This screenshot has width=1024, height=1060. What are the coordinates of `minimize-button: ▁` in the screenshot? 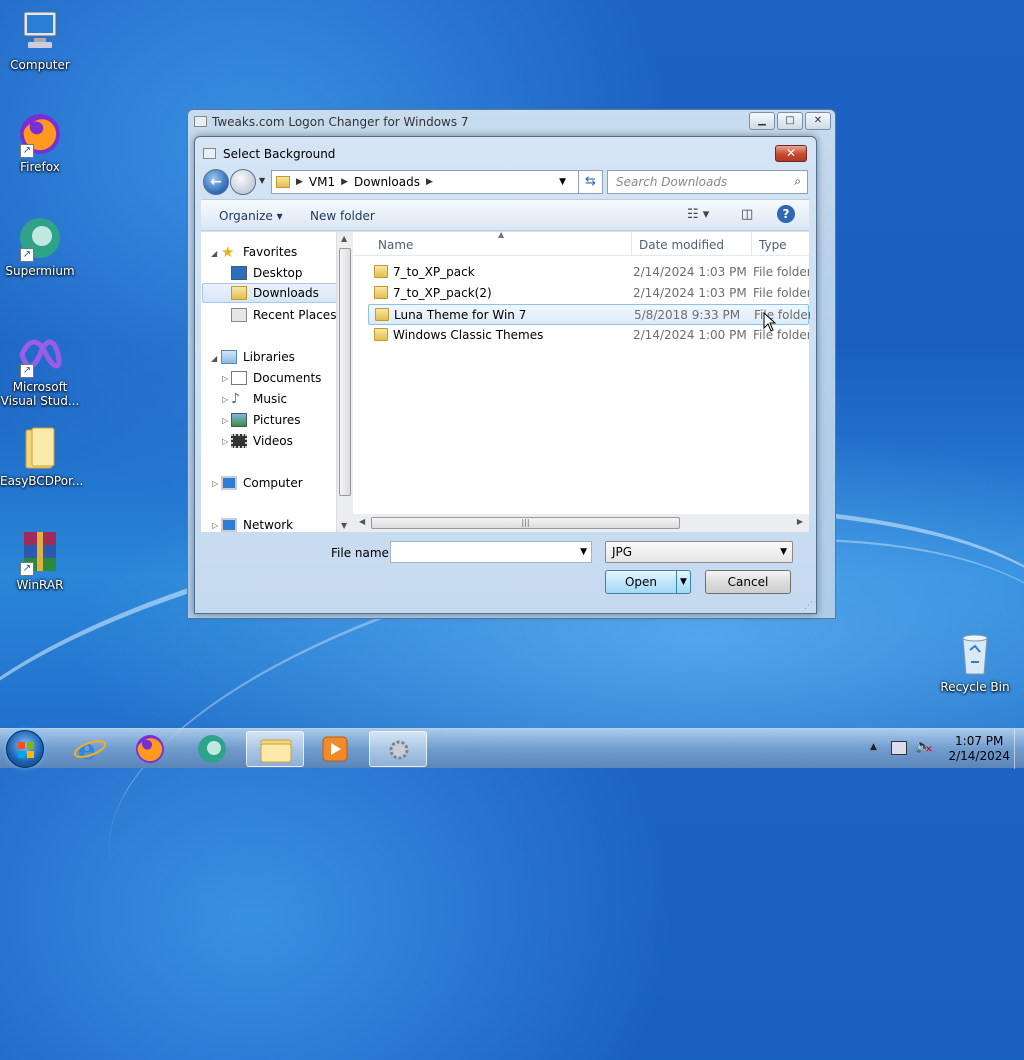 It's located at (762, 121).